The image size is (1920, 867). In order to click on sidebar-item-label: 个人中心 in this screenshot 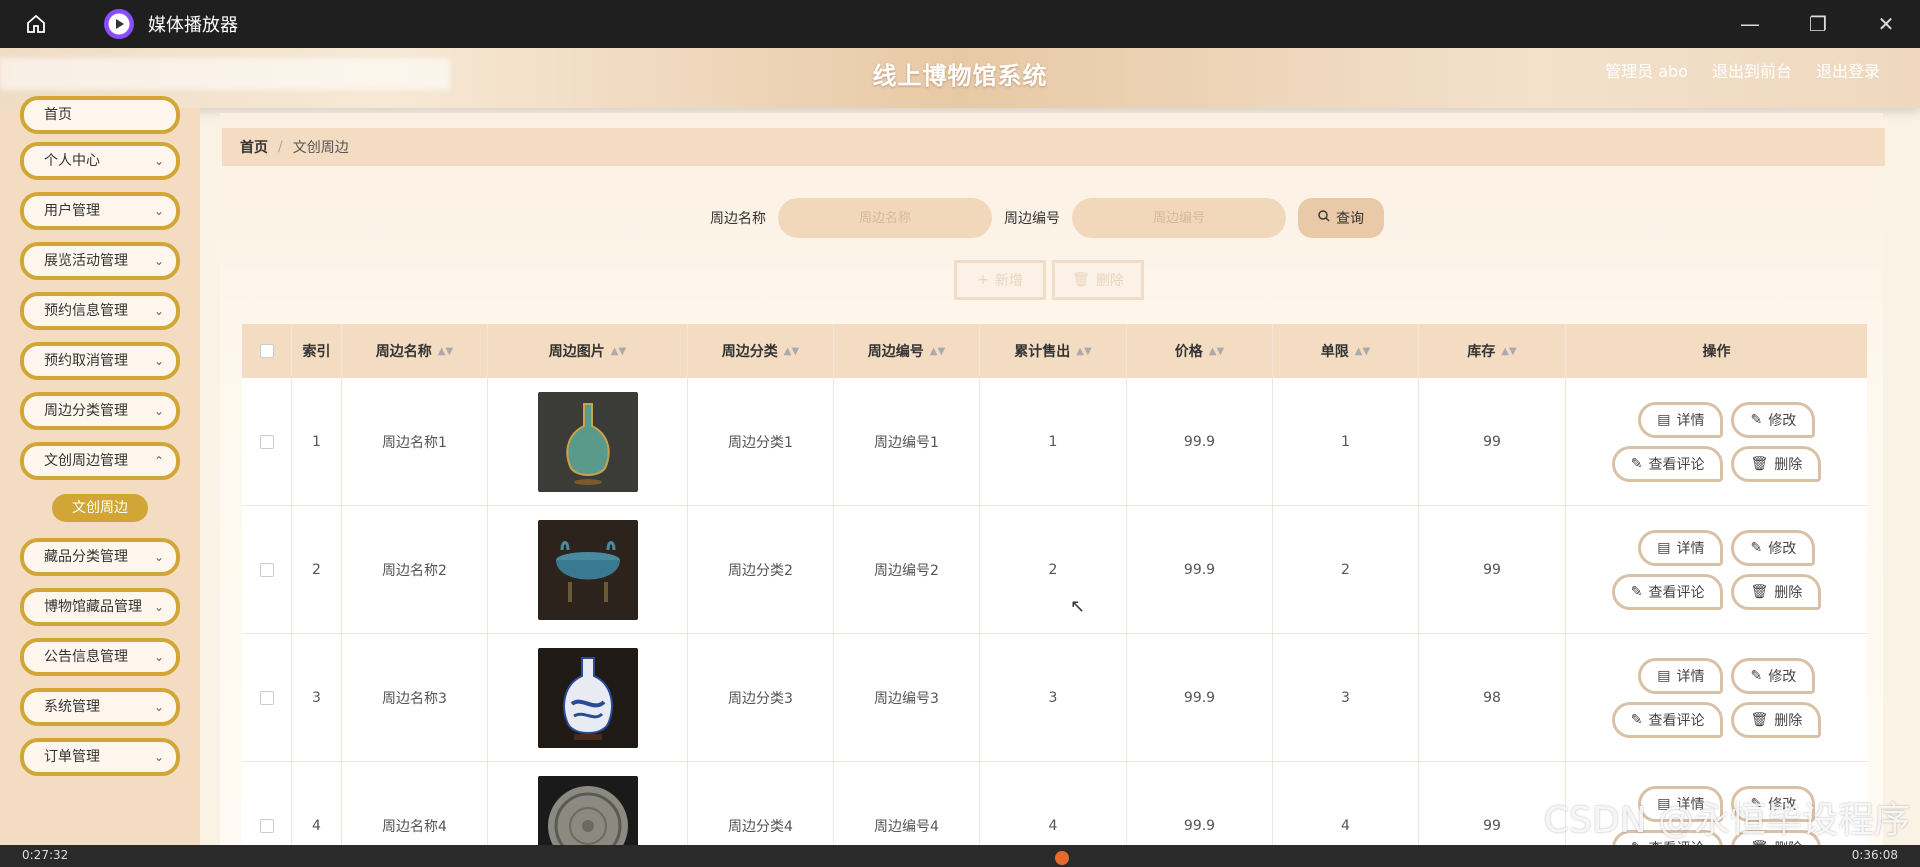, I will do `click(72, 161)`.